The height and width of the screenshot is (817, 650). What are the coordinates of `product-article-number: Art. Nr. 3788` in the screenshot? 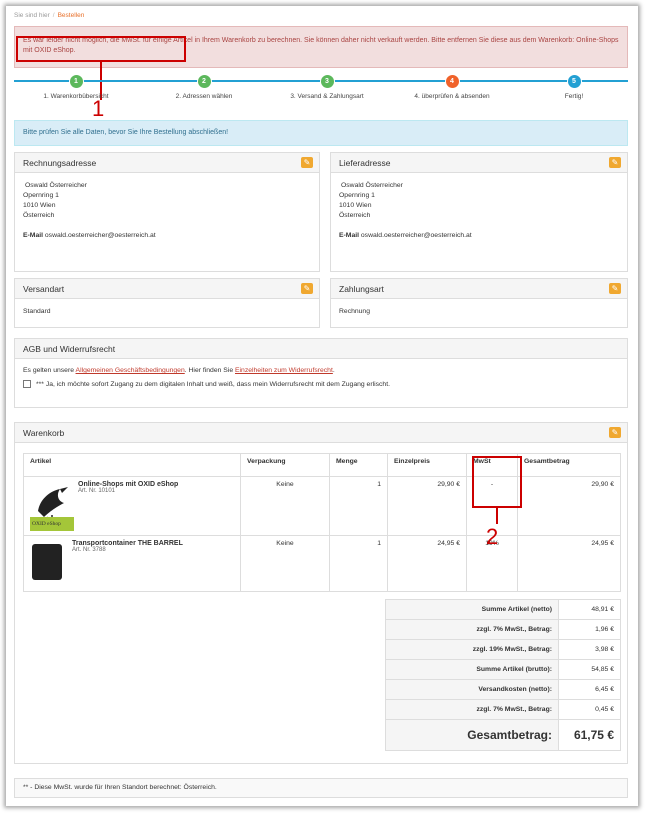 It's located at (89, 550).